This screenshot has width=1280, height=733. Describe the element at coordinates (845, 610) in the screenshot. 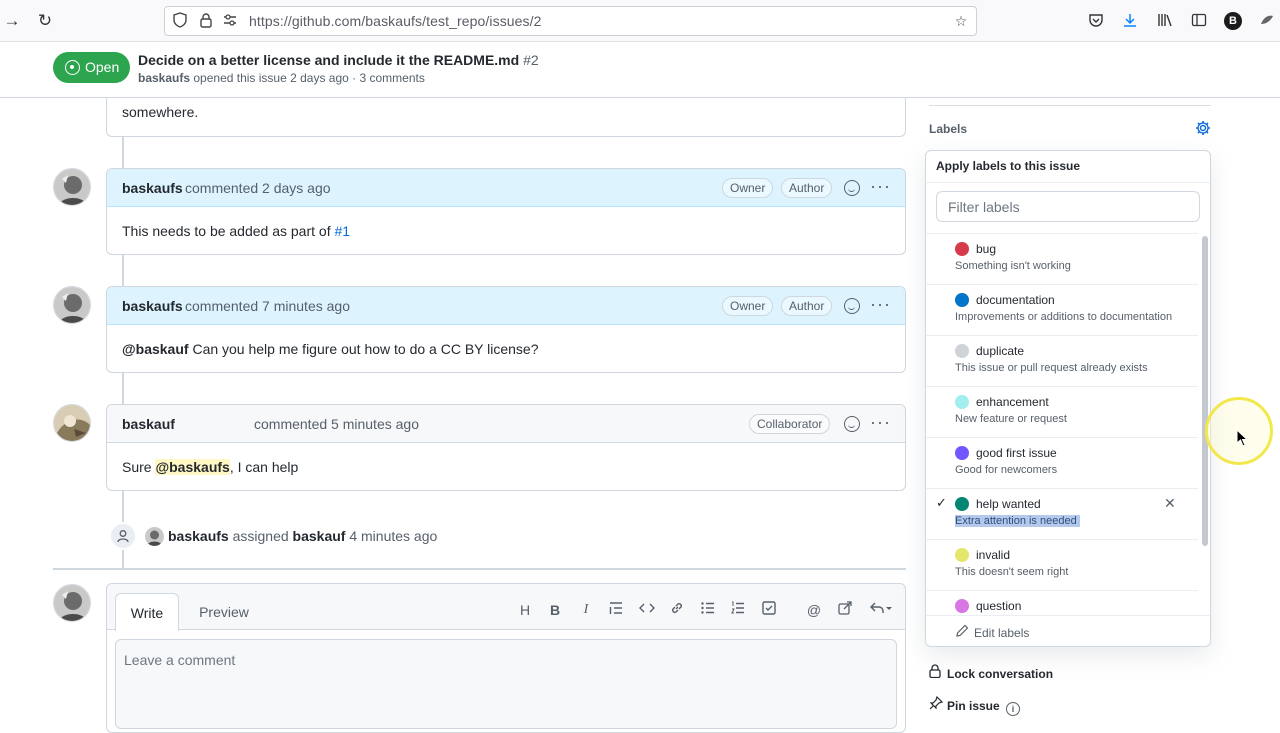

I see `cross-reference-icon` at that location.